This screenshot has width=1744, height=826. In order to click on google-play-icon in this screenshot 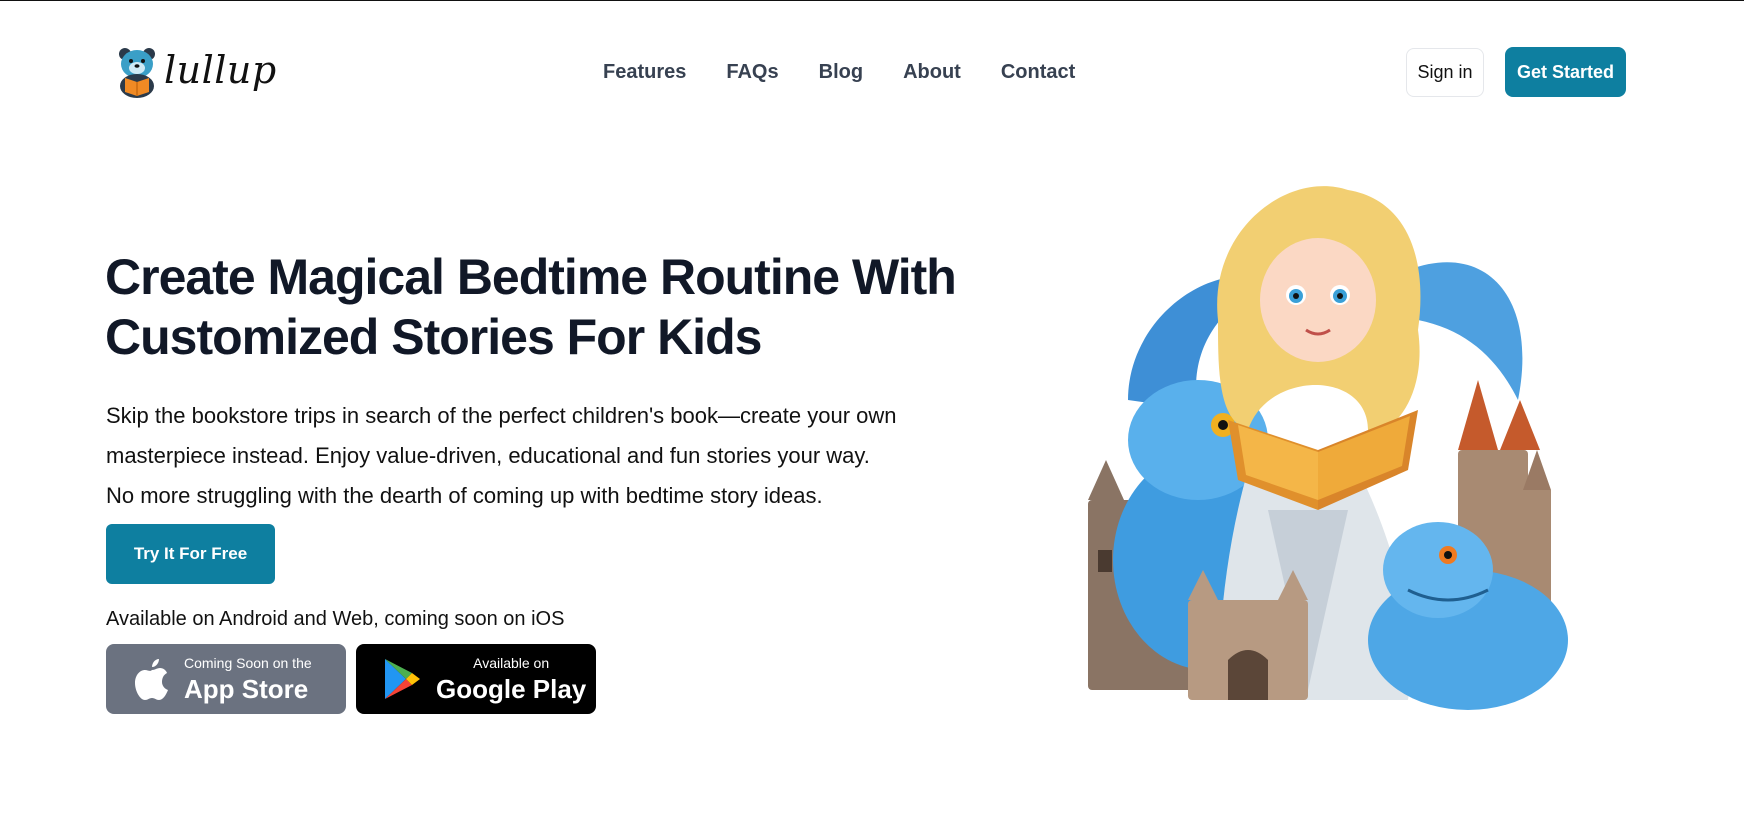, I will do `click(402, 679)`.